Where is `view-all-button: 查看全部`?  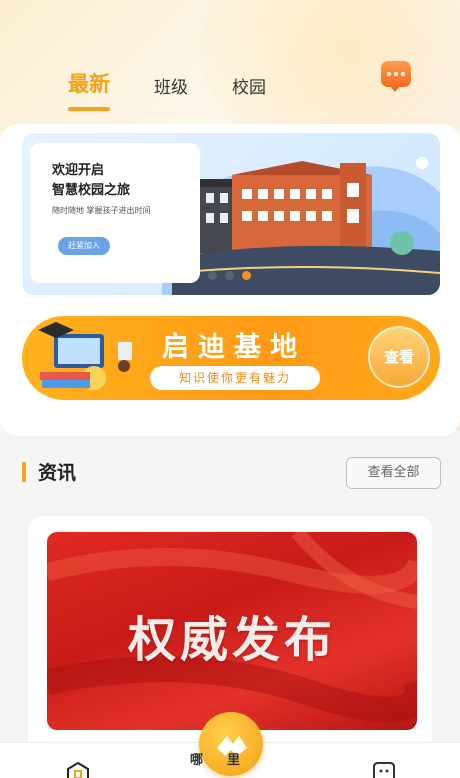 view-all-button: 查看全部 is located at coordinates (393, 473).